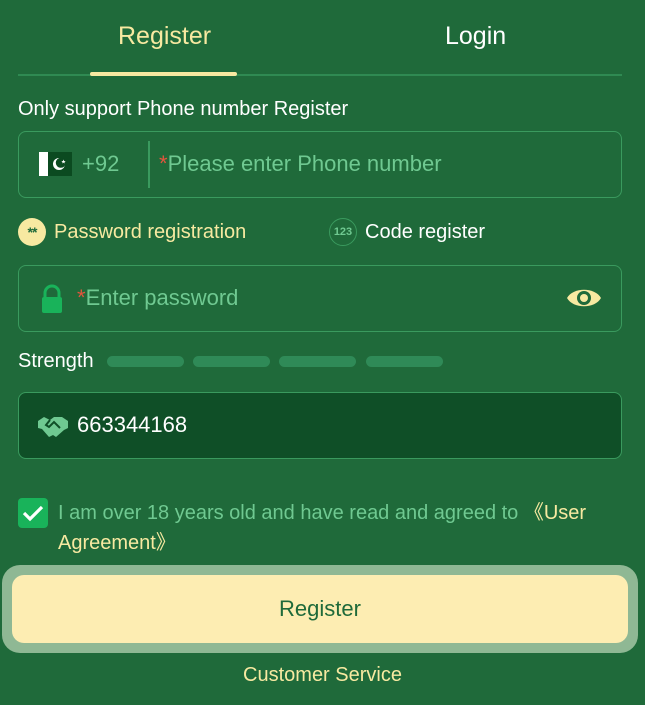 This screenshot has height=705, width=645. I want to click on auth-tabs: Register Login, so click(320, 38).